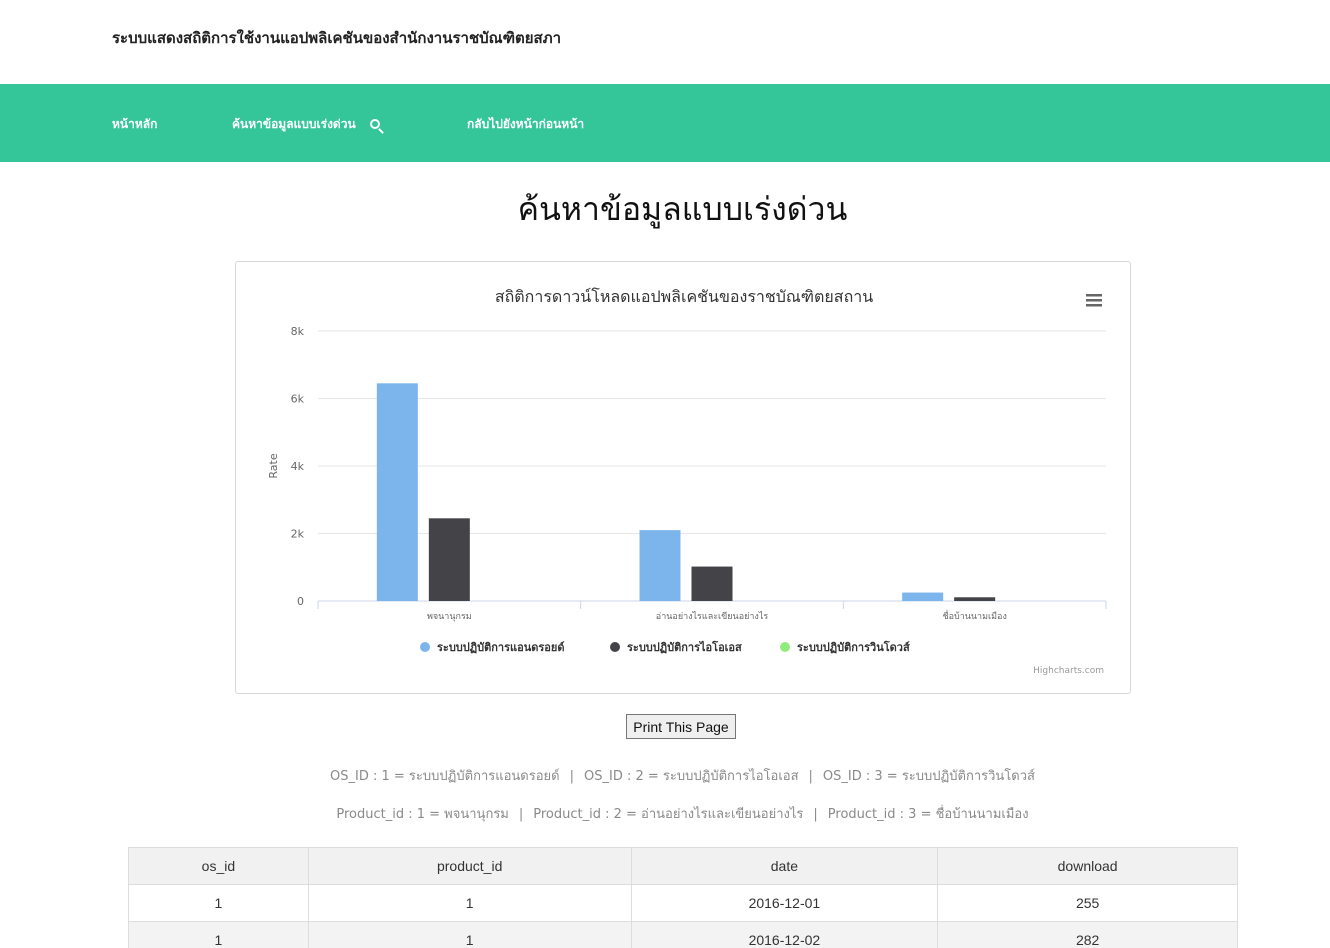  I want to click on legend-item: ระบบปฏิบัติการไอโอเอส, so click(684, 647).